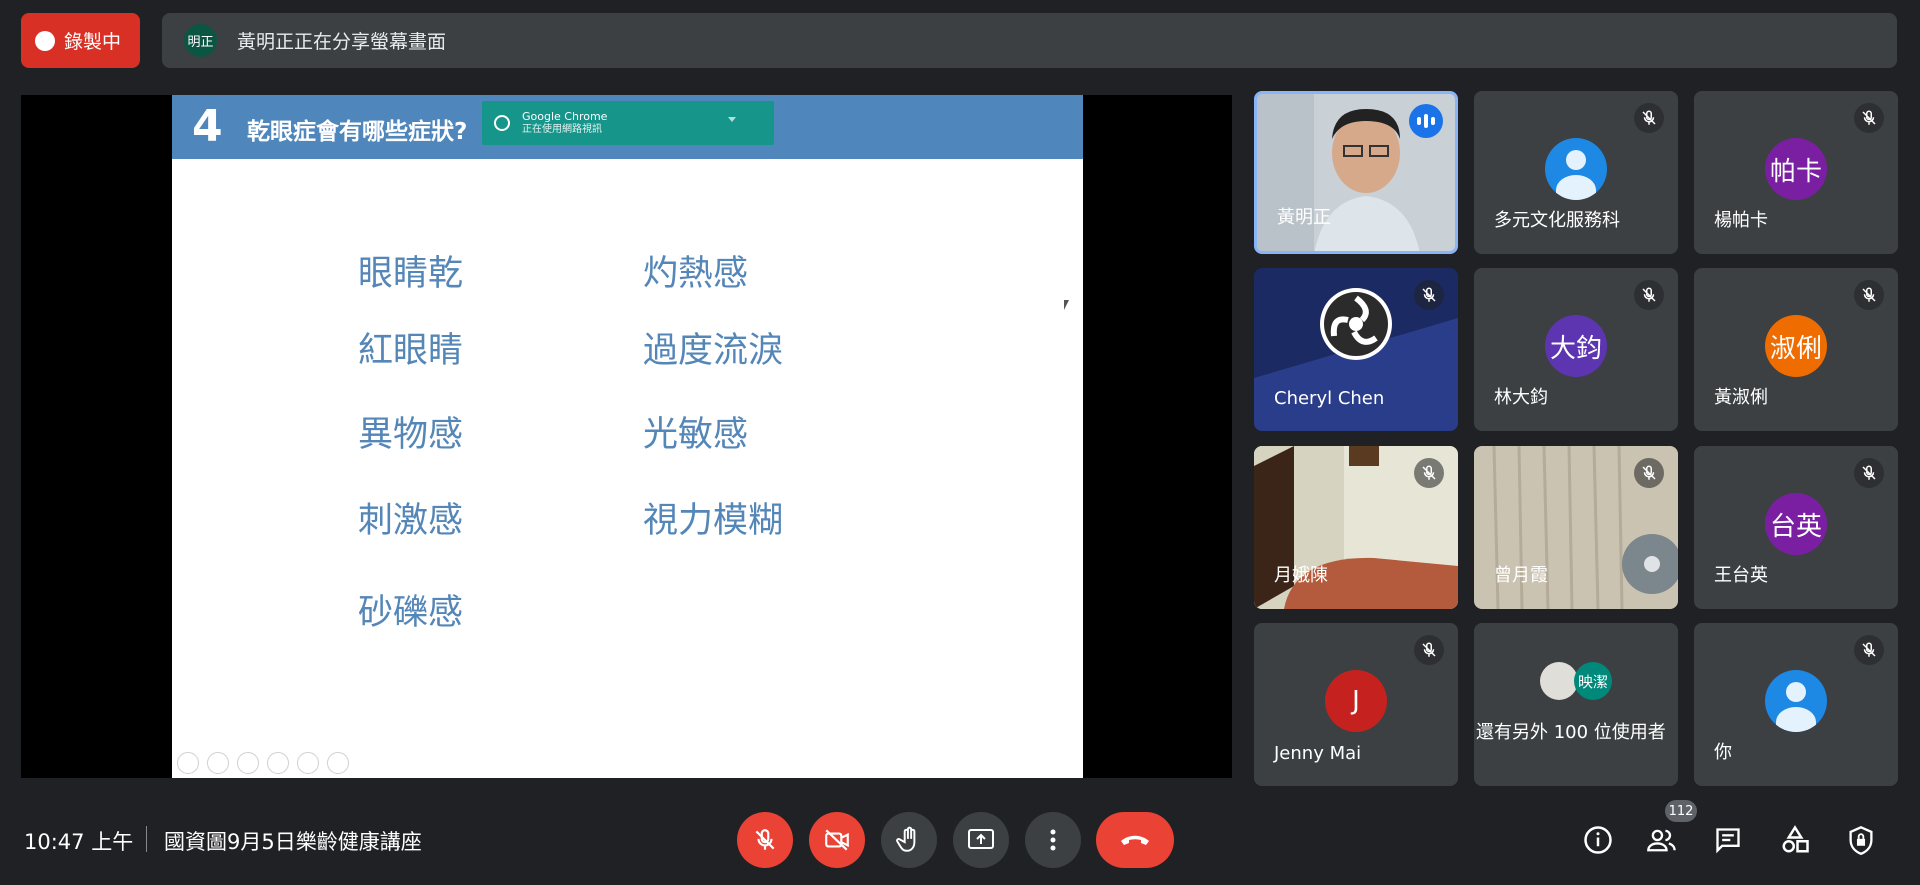 The image size is (1920, 885). I want to click on recording-indicator: 錄製中, so click(80, 40).